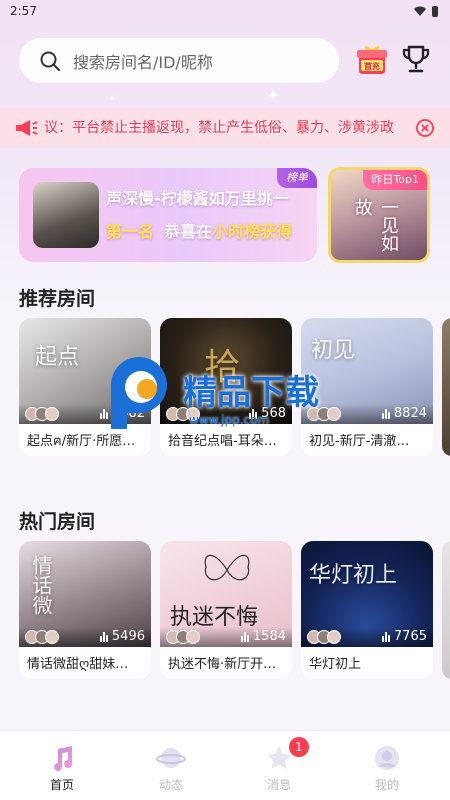 The width and height of the screenshot is (450, 800). Describe the element at coordinates (41, 585) in the screenshot. I see `cover-art-text: 情话微` at that location.